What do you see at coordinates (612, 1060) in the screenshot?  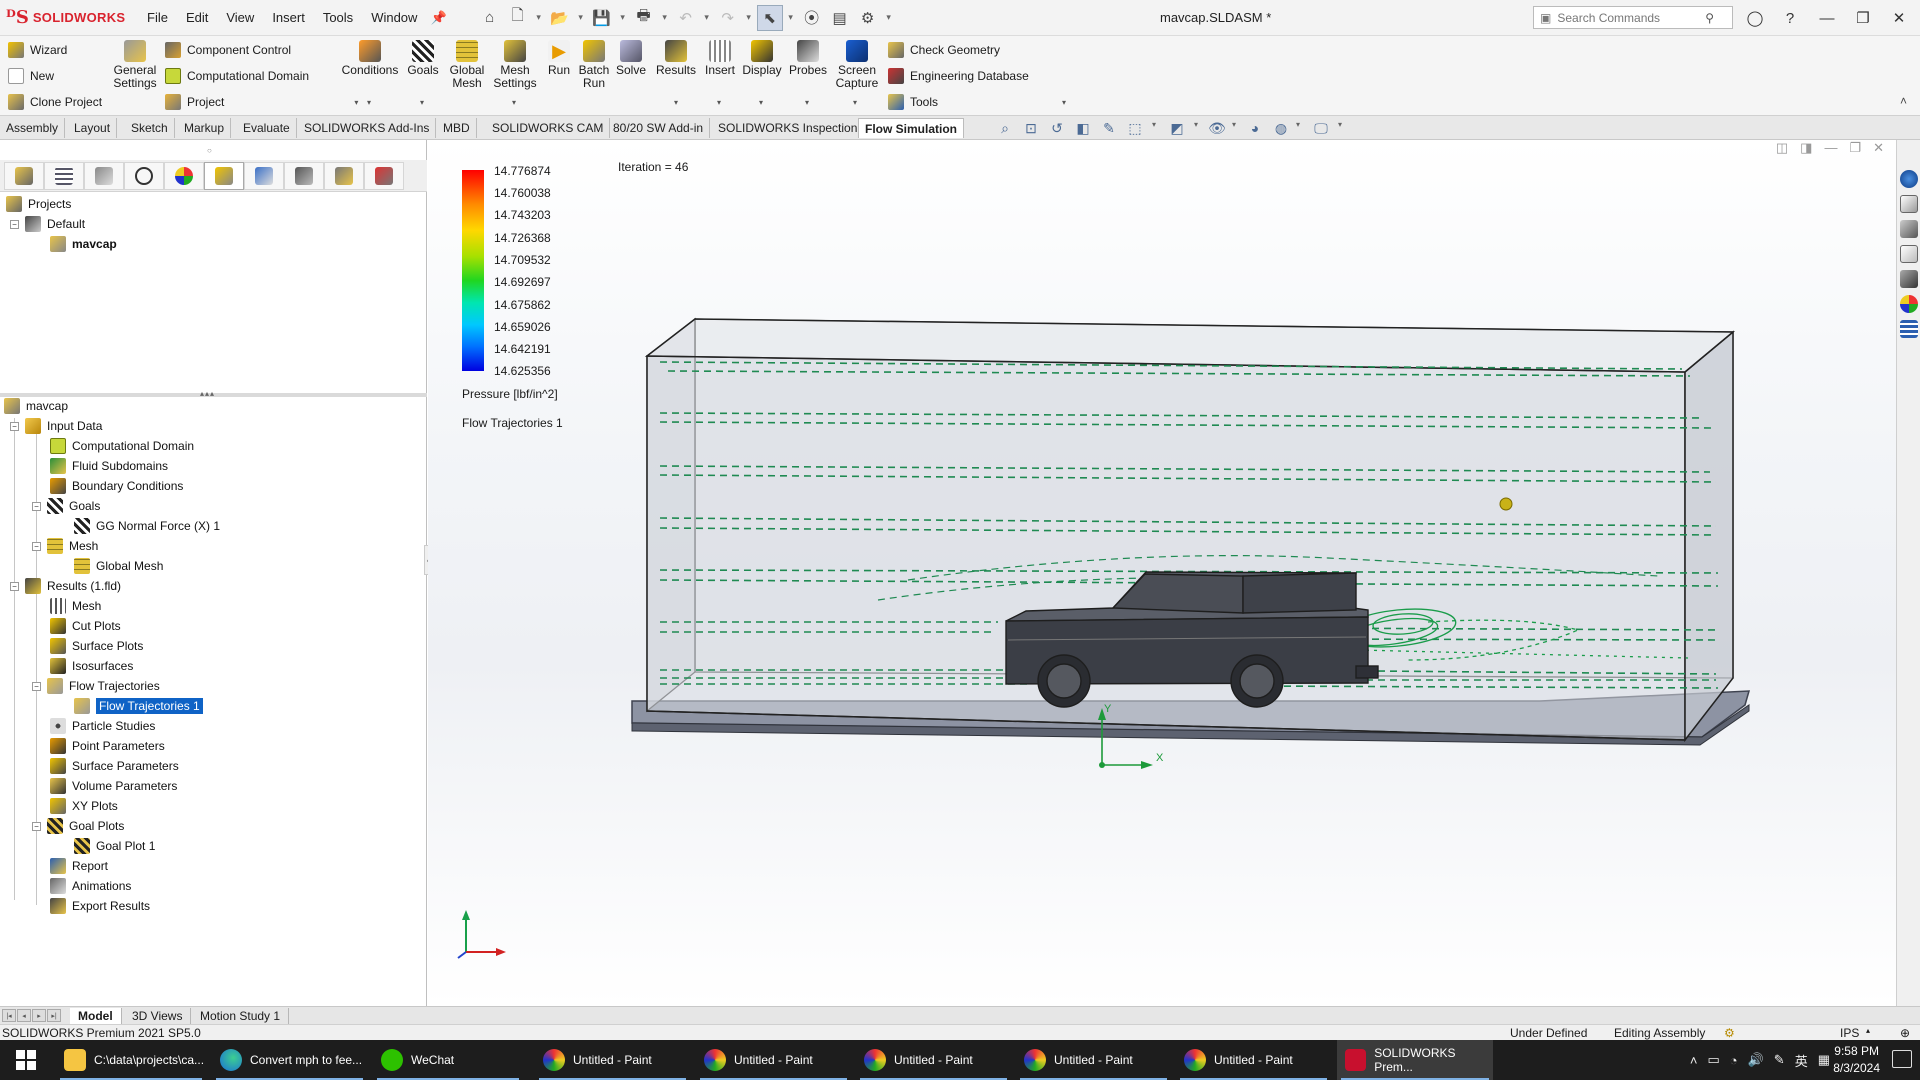 I see `taskbar-paint-1: Untitled - Paint` at bounding box center [612, 1060].